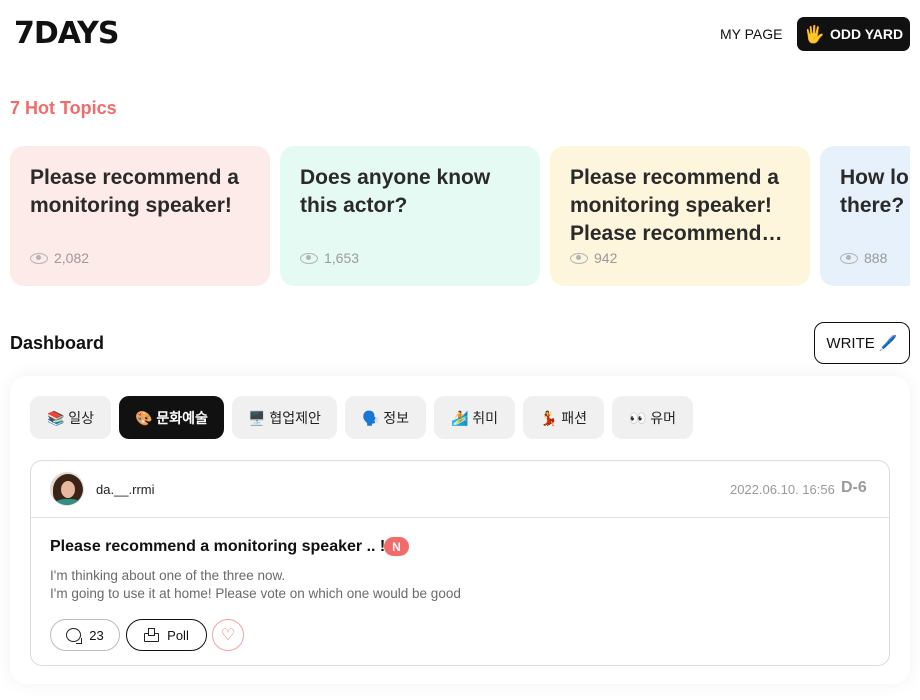 The image size is (920, 700). What do you see at coordinates (875, 191) in the screenshot?
I see `hot-topic-title: How long is the film there?` at bounding box center [875, 191].